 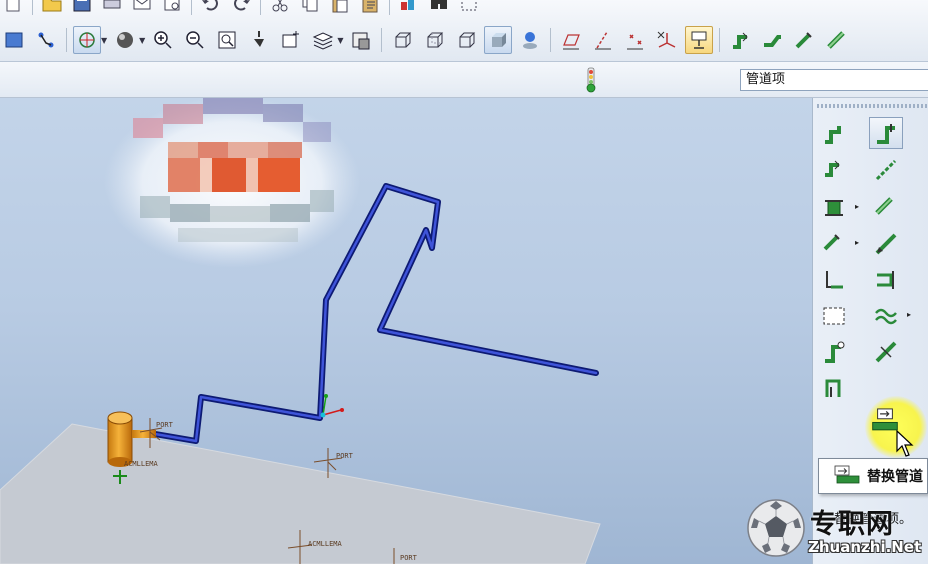 I want to click on regenerate-icon, so click(x=409, y=6).